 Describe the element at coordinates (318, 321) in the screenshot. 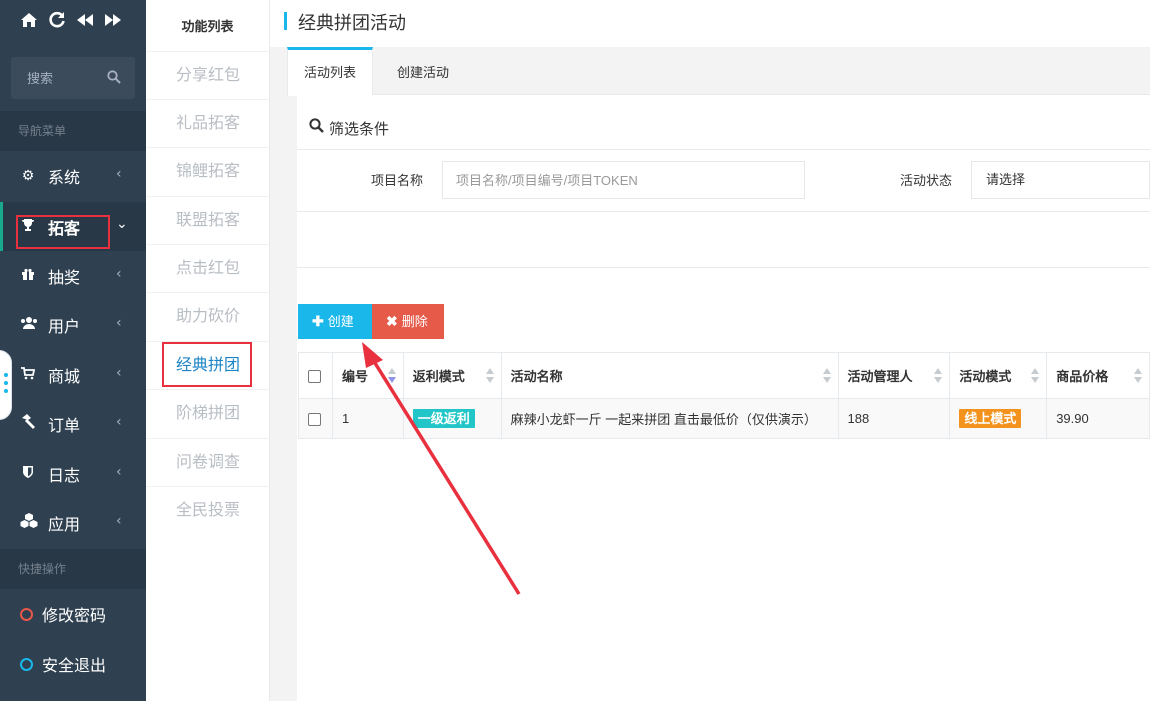

I see `plus-icon: ✚` at that location.